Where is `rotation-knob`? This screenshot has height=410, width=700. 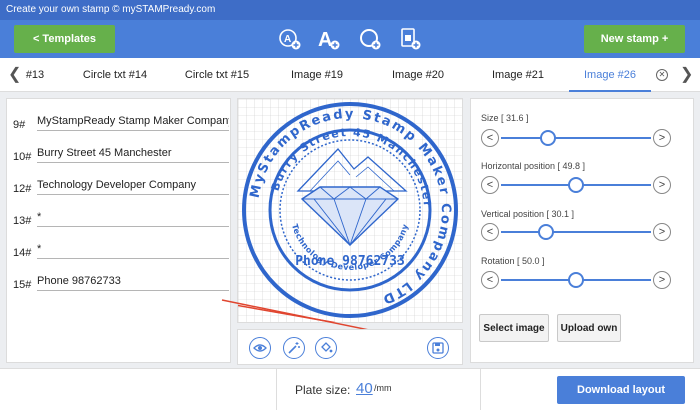
rotation-knob is located at coordinates (576, 280).